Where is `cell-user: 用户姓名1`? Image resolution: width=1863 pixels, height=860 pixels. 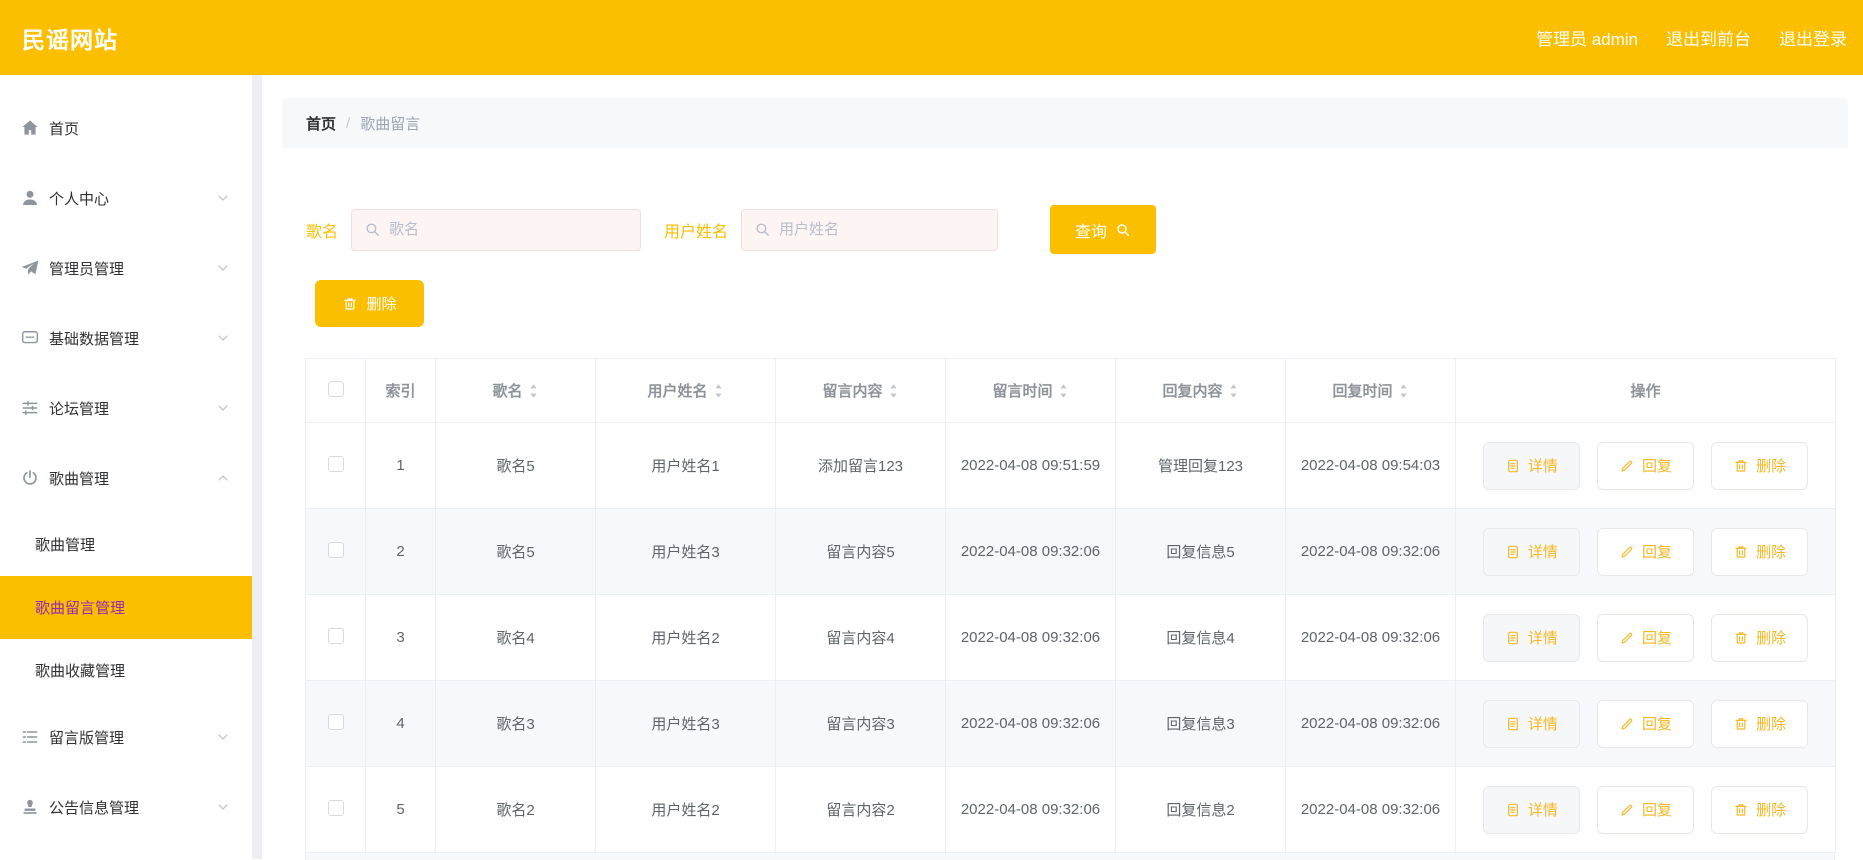 cell-user: 用户姓名1 is located at coordinates (685, 465).